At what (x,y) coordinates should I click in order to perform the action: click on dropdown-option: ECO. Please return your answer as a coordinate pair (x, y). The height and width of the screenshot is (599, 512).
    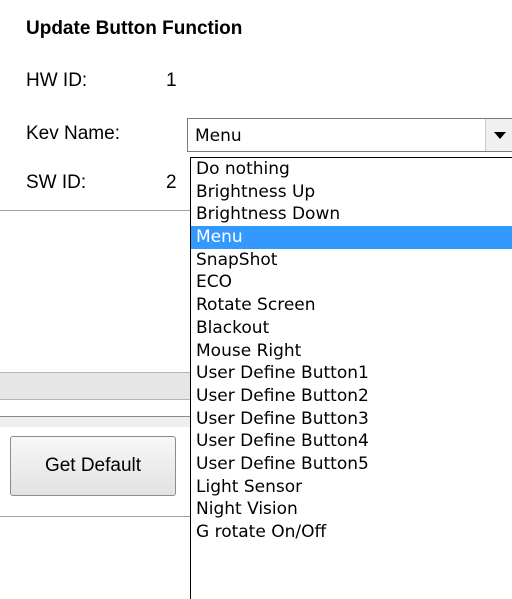
    Looking at the image, I should click on (351, 282).